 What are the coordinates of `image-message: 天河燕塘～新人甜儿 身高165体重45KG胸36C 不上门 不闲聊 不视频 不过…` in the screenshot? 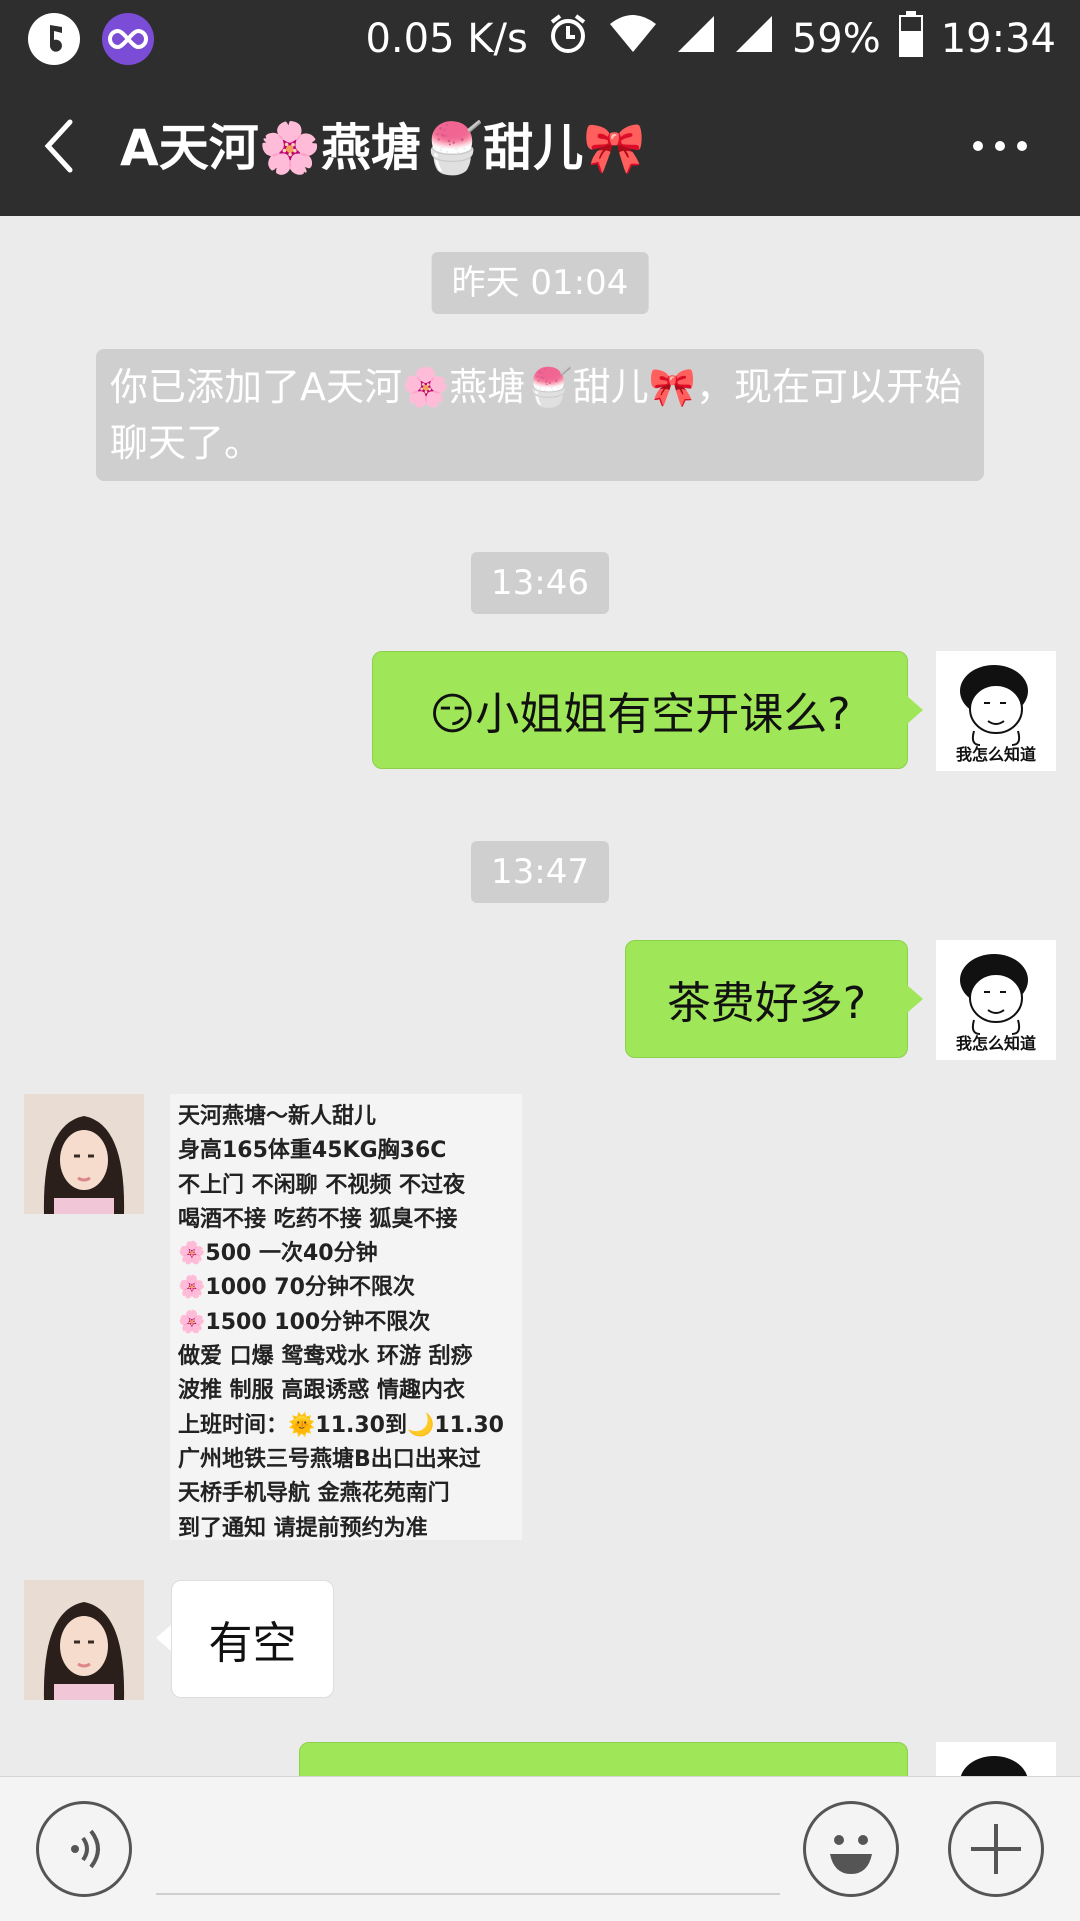 It's located at (346, 1317).